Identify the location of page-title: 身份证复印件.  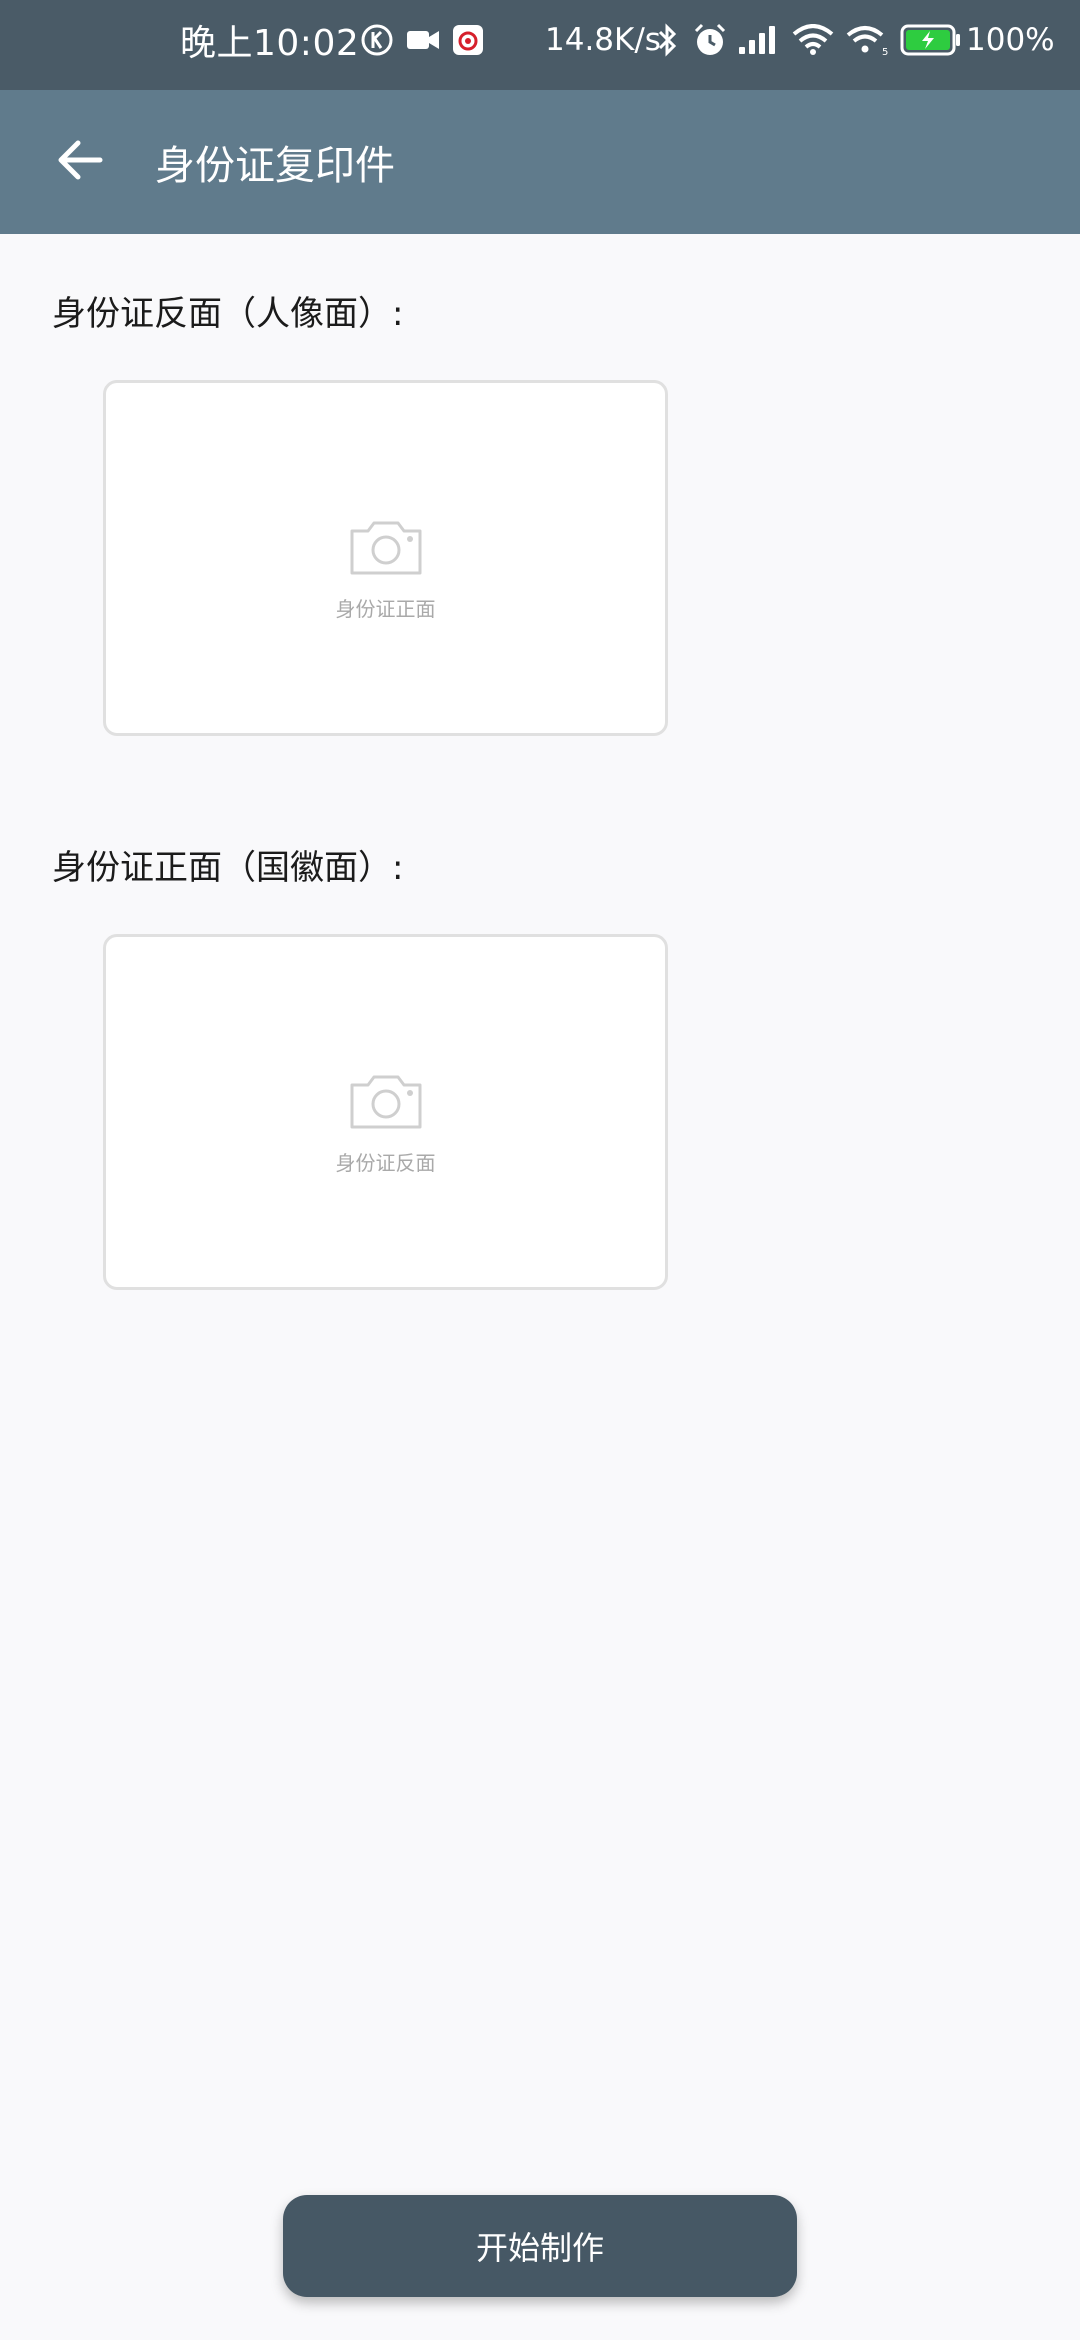
(275, 166).